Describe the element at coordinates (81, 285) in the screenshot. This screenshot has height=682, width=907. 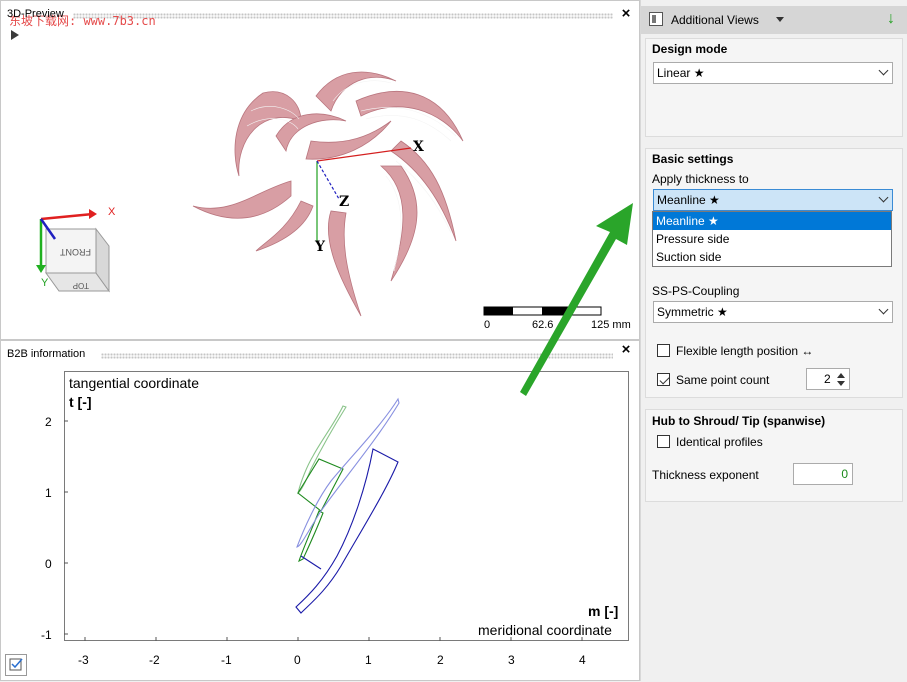
I see `cube-top-label: TOP` at that location.